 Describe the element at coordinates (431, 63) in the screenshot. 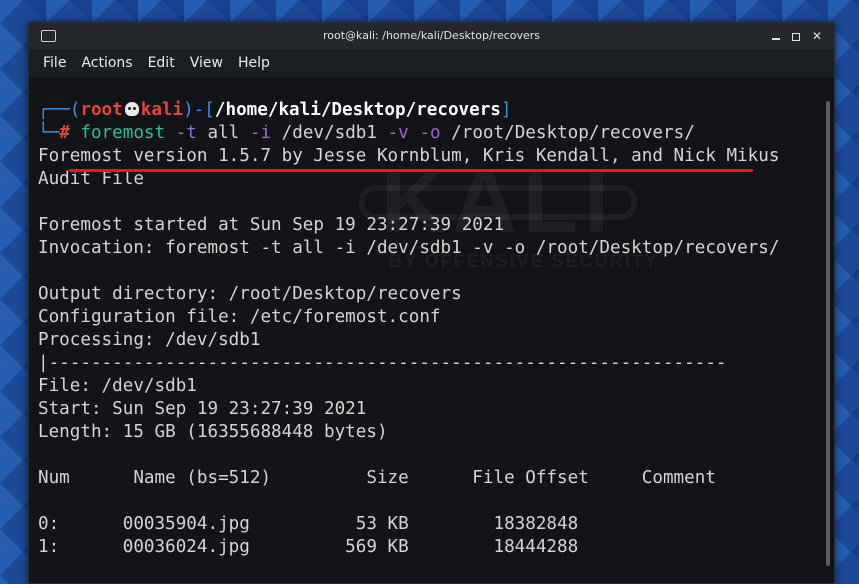

I see `menu-bar: File Actions Edit View Help` at that location.